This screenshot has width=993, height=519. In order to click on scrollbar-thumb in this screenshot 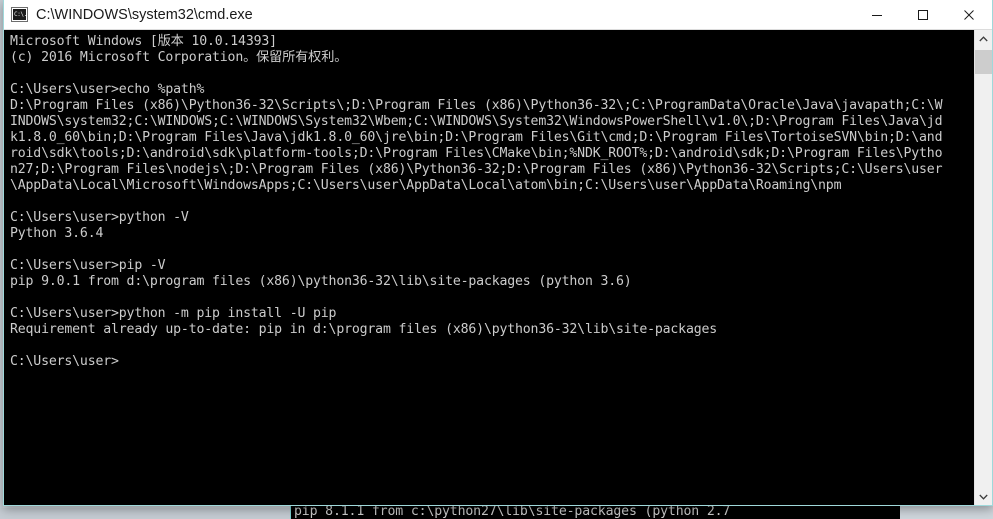, I will do `click(983, 62)`.